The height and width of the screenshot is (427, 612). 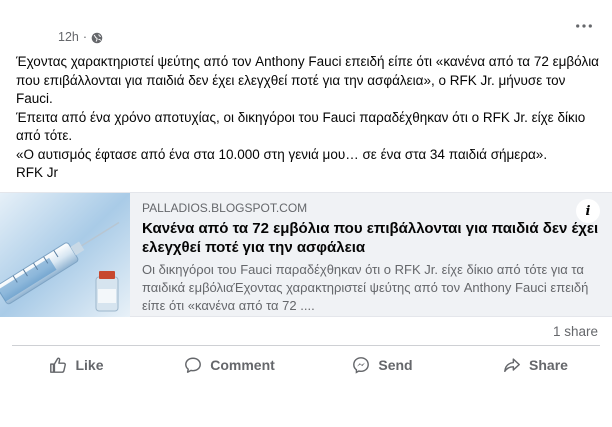 What do you see at coordinates (89, 365) in the screenshot?
I see `like-label: Like` at bounding box center [89, 365].